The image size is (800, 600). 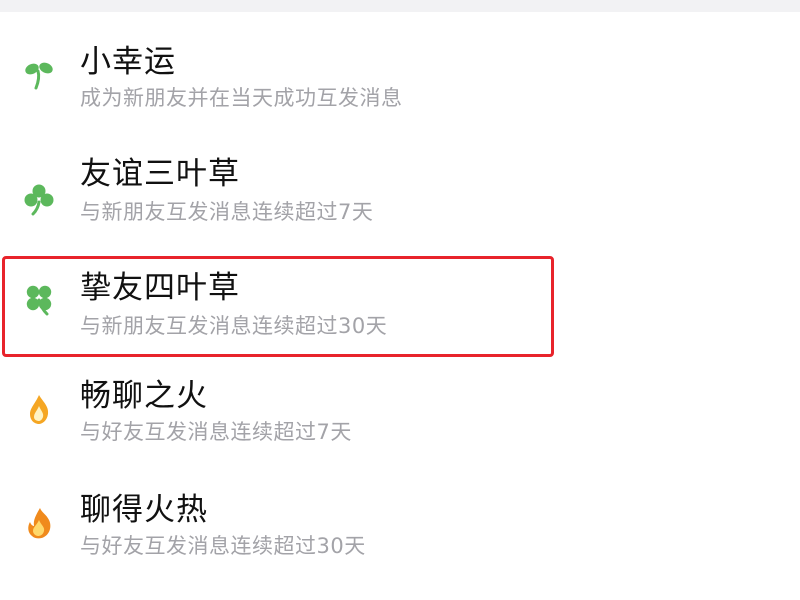 I want to click on item-title: 畅聊之火, so click(x=144, y=396).